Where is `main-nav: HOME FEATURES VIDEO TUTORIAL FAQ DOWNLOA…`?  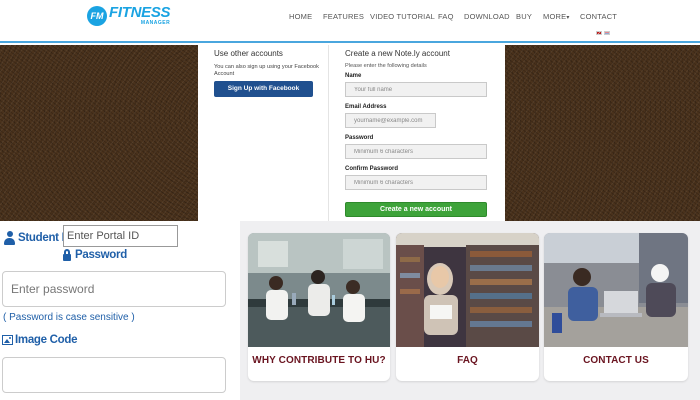 main-nav: HOME FEATURES VIDEO TUTORIAL FAQ DOWNLOA… is located at coordinates (350, 18).